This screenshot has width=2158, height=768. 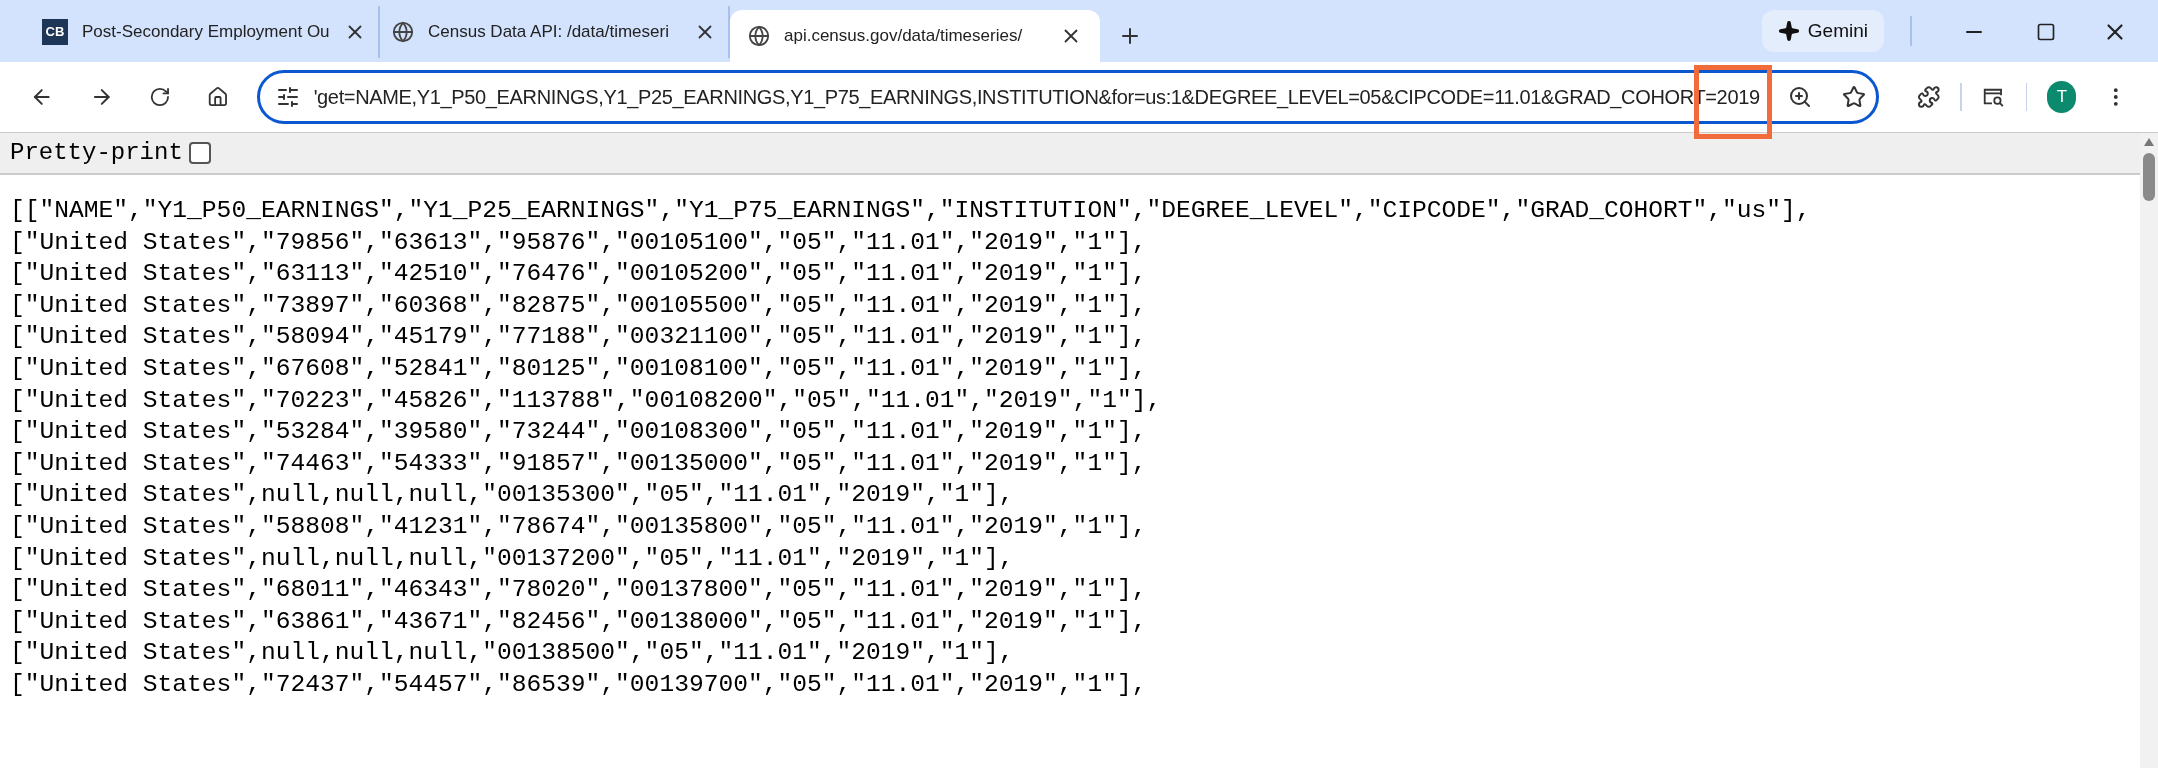 What do you see at coordinates (911, 211) in the screenshot?
I see `json-line: [["NAME","Y1_P50_EARNINGS","Y1_P25_EARNINGS","Y1_P75_EARNINGS","INSTITUTION","DEGREE_LEVEL","CIPCODE","GRAD_COHORT","us"],` at bounding box center [911, 211].